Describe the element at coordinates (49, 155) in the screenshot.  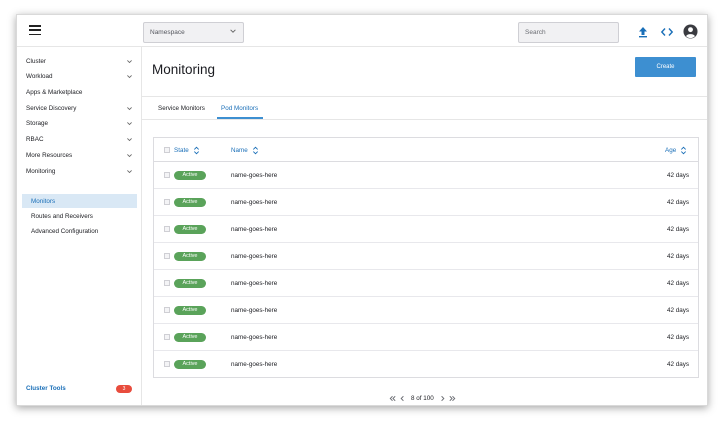
I see `sidebar-item-label: More Resources` at that location.